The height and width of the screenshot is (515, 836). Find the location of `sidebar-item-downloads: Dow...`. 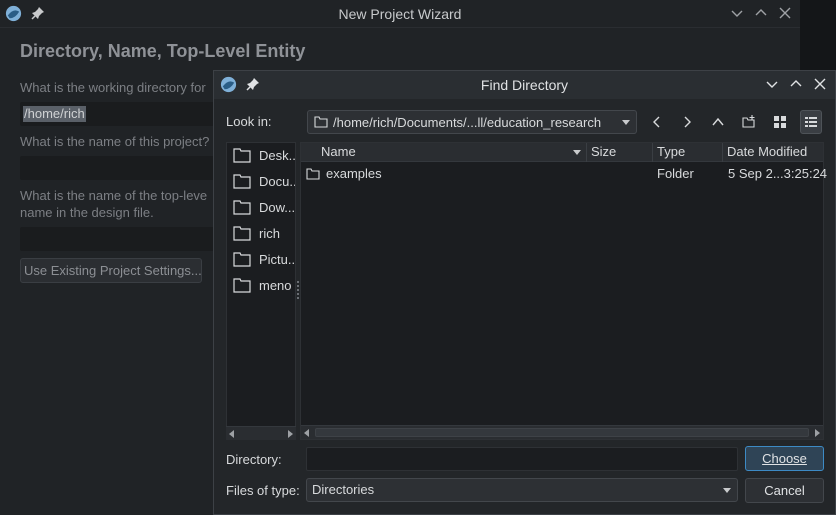

sidebar-item-downloads: Dow... is located at coordinates (264, 207).